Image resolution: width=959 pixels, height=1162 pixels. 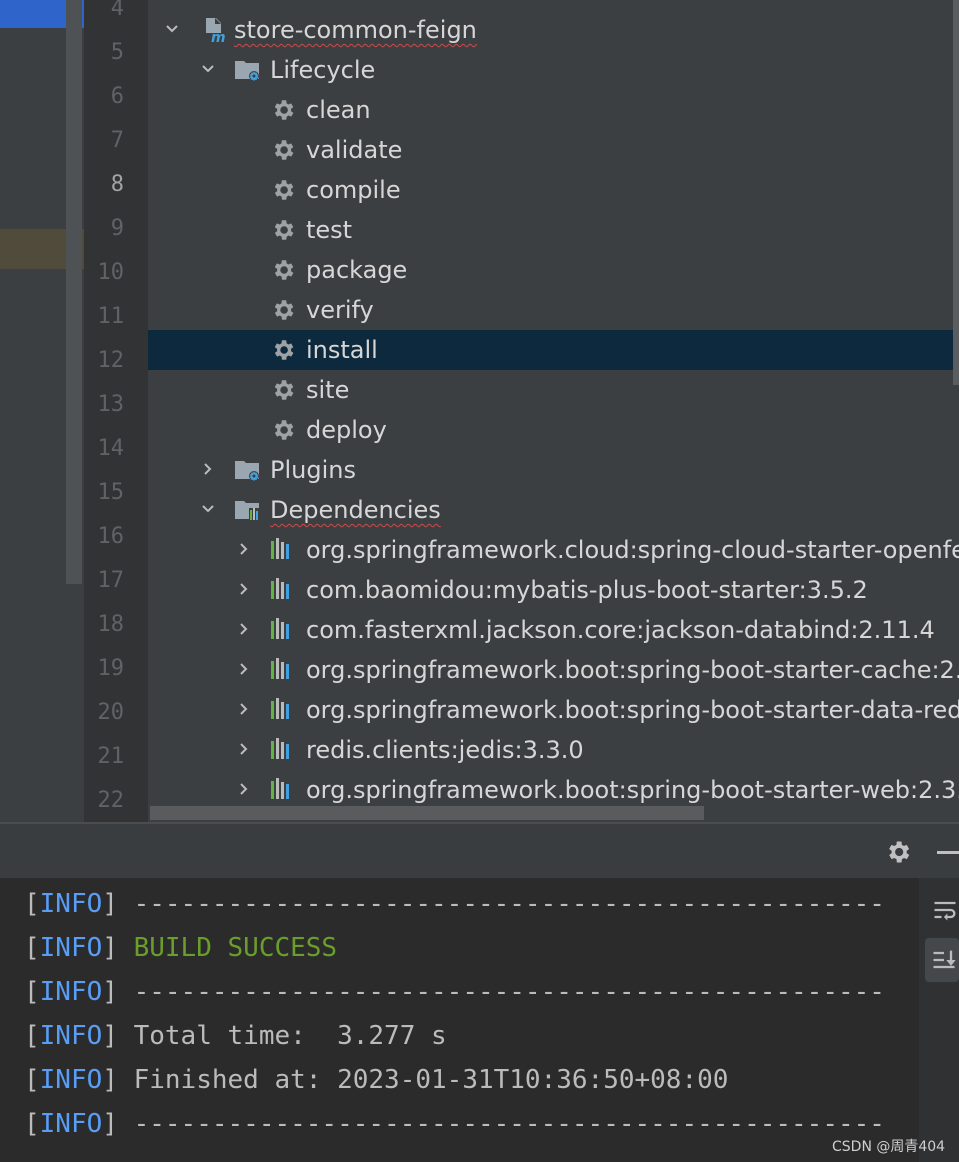 What do you see at coordinates (111, 448) in the screenshot?
I see `line-number: 14` at bounding box center [111, 448].